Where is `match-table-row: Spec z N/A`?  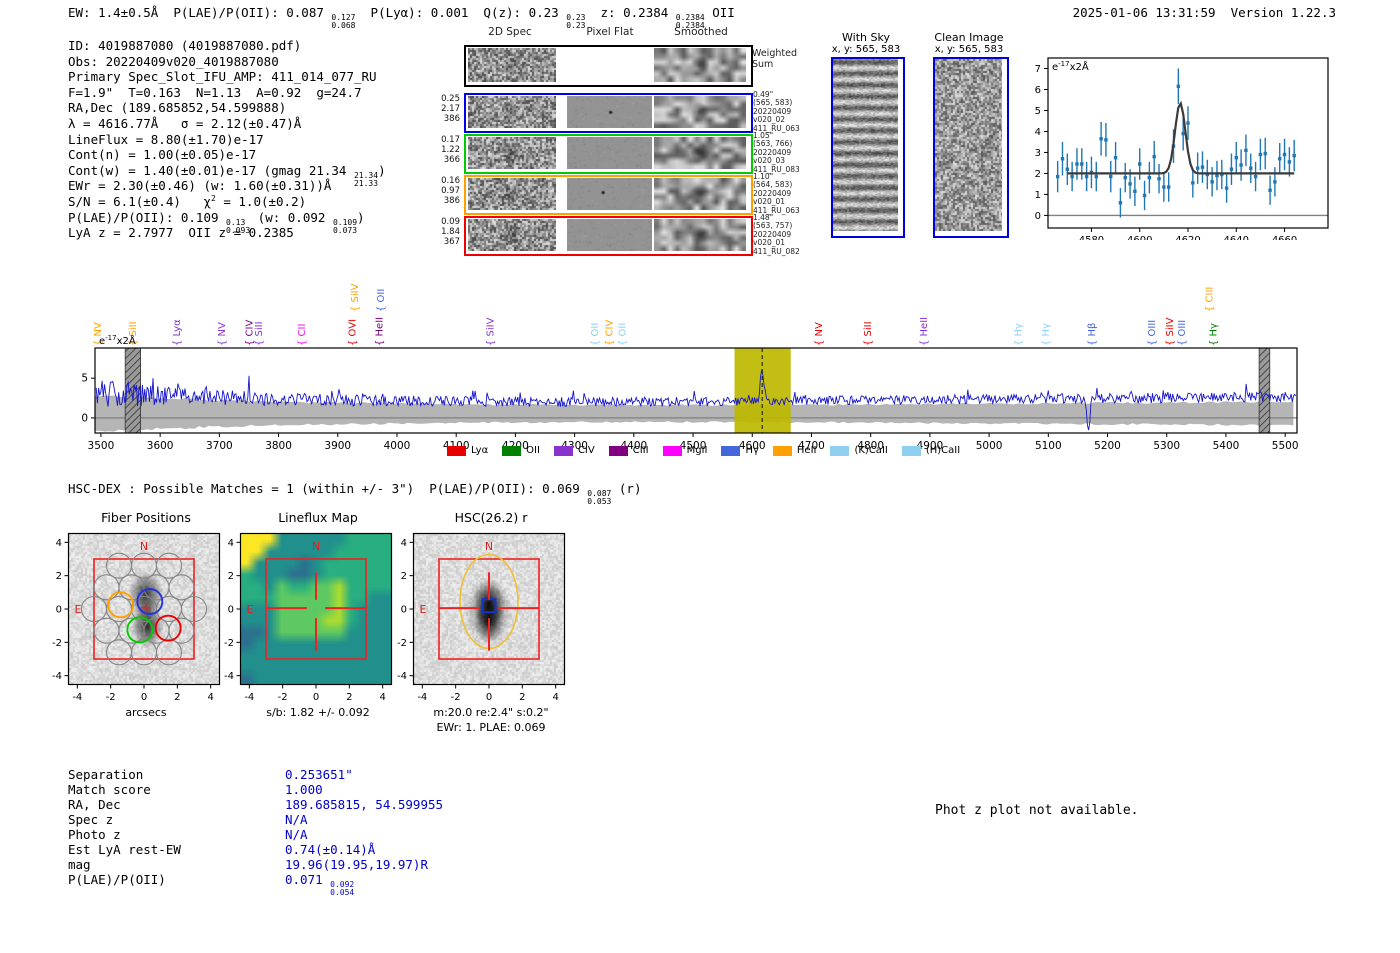 match-table-row: Spec z N/A is located at coordinates (255, 819).